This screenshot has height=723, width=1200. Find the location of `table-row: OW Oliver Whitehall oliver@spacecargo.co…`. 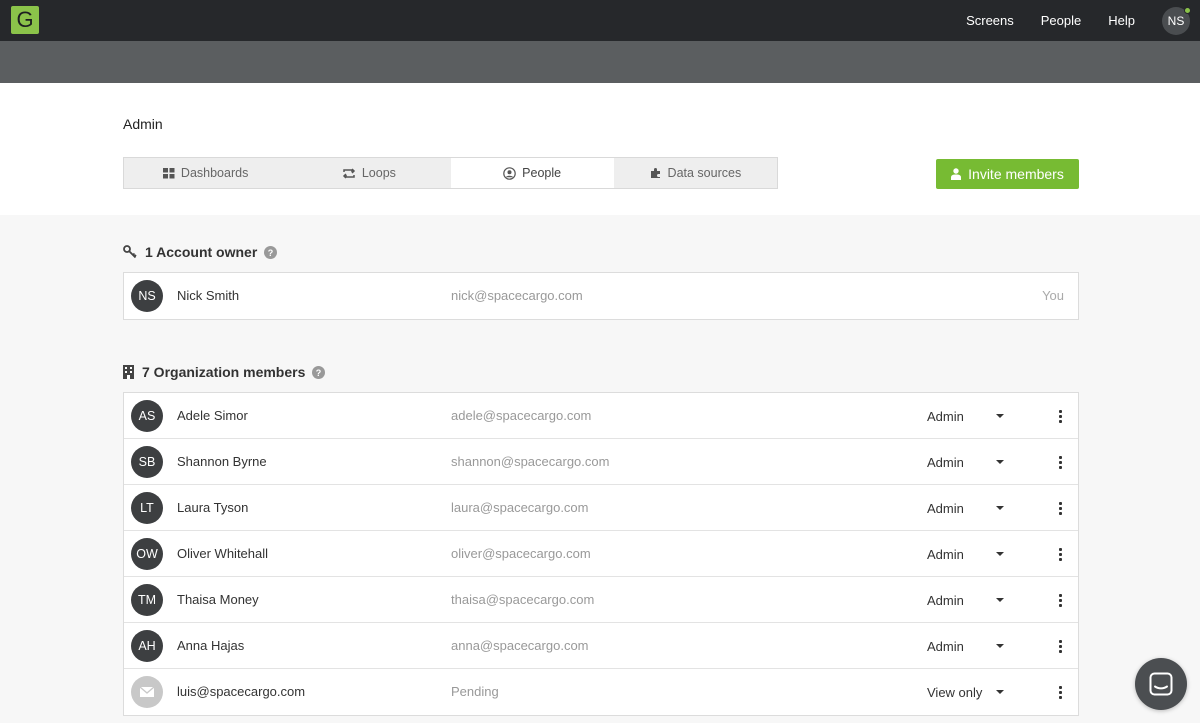

table-row: OW Oliver Whitehall oliver@spacecargo.co… is located at coordinates (601, 554).